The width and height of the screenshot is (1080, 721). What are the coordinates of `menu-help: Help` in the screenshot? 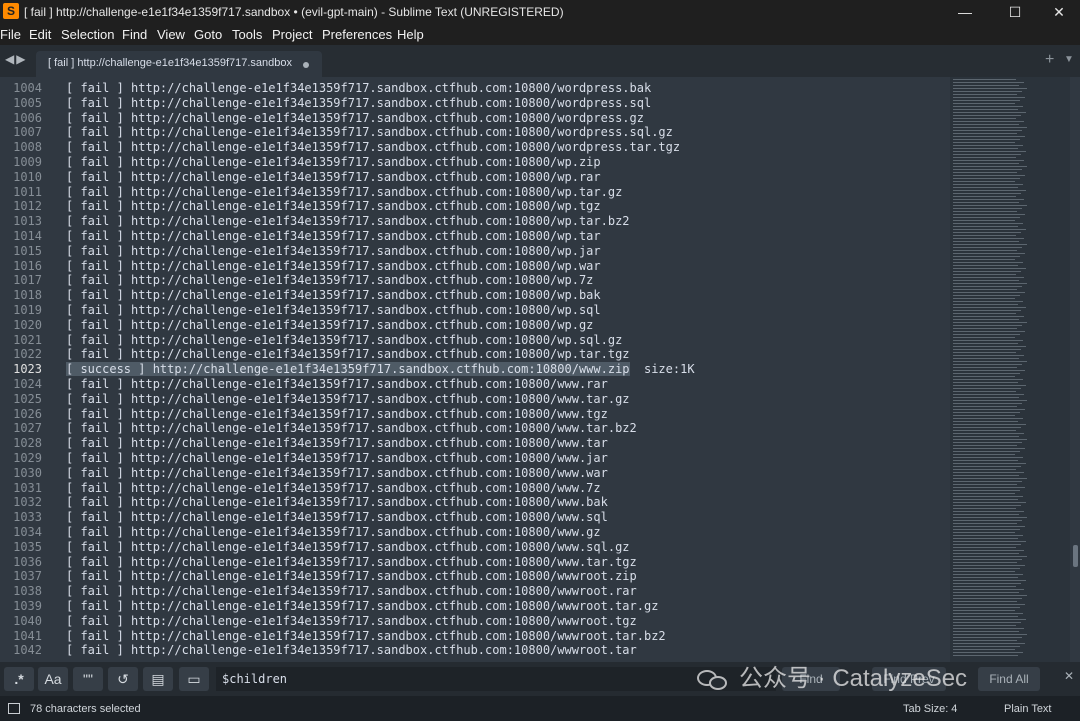 It's located at (410, 34).